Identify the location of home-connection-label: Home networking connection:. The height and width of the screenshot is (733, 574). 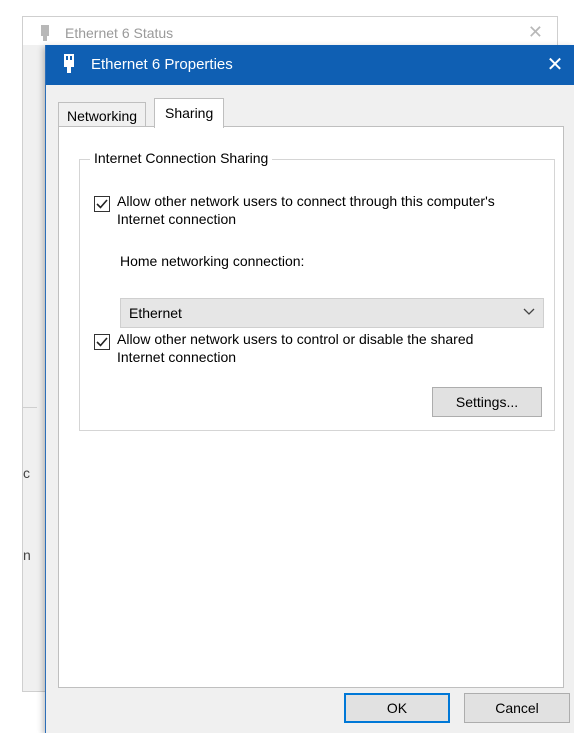
(212, 261).